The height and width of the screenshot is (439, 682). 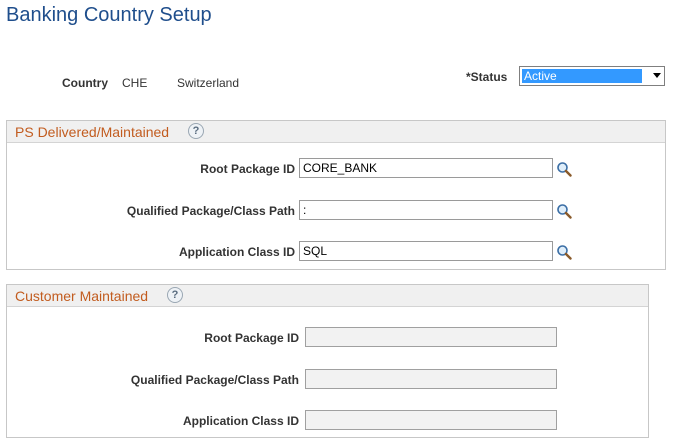 What do you see at coordinates (336, 132) in the screenshot?
I see `ps-delivered-header: PS Delivered/Maintained ?` at bounding box center [336, 132].